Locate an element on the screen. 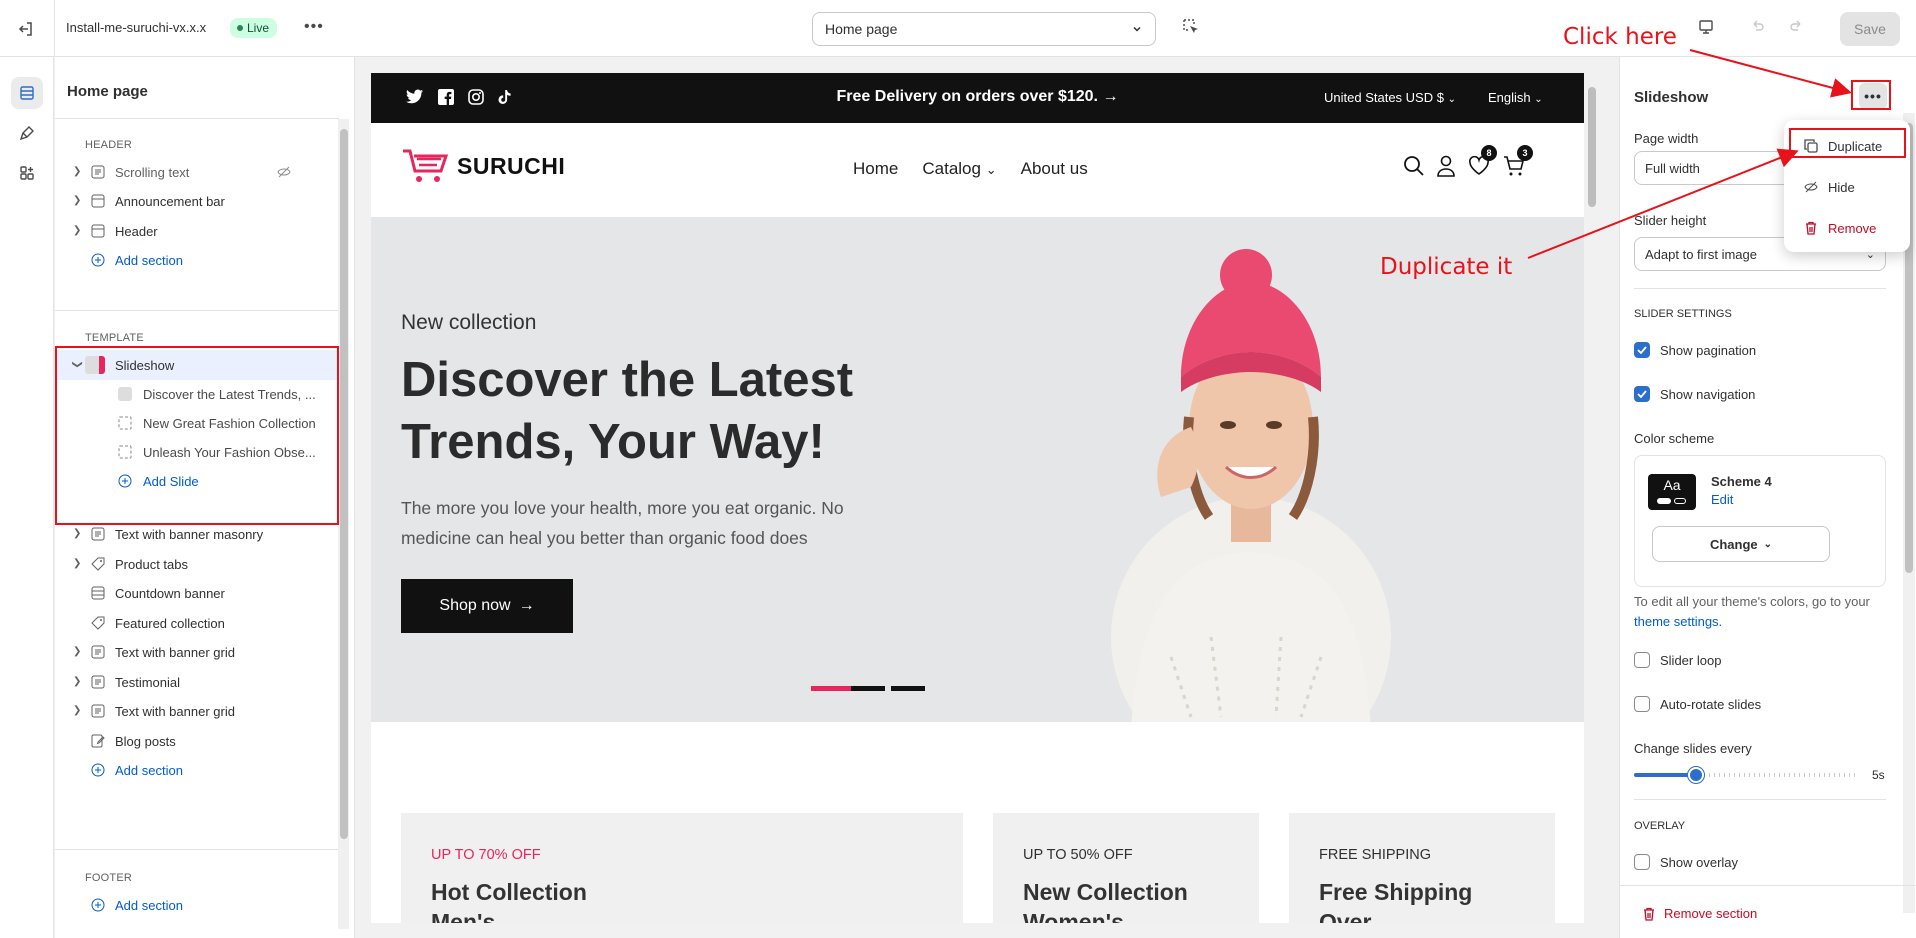 The image size is (1916, 938). show-pagination-checkbox: Show pagination is located at coordinates (1695, 350).